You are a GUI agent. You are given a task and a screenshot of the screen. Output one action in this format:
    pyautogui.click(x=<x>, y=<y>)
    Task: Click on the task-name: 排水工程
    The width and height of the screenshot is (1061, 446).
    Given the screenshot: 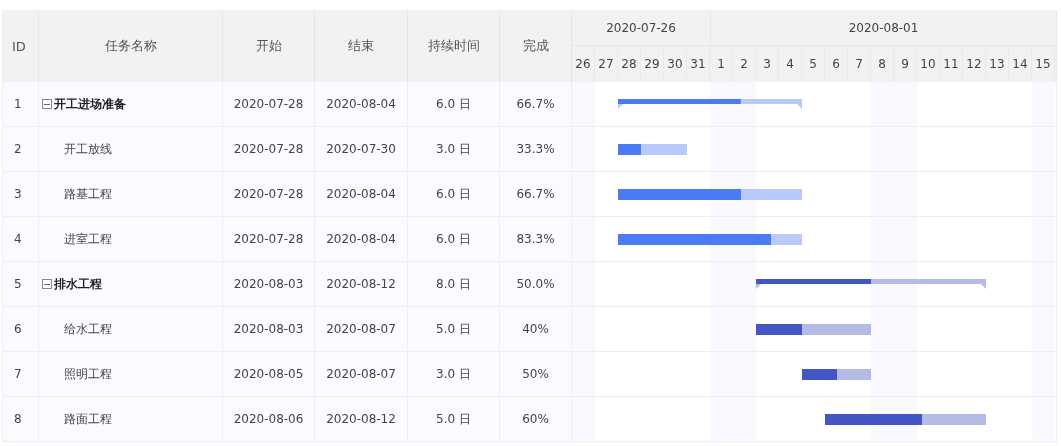 What is the action you would take?
    pyautogui.click(x=78, y=284)
    